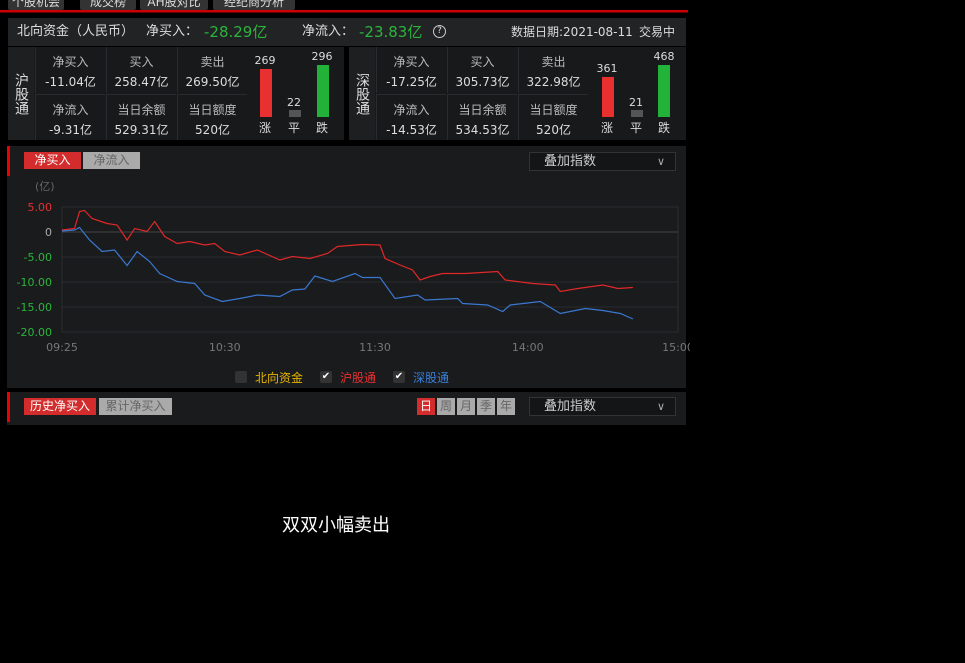 This screenshot has height=663, width=965. Describe the element at coordinates (8, 407) in the screenshot. I see `accent-bar` at that location.